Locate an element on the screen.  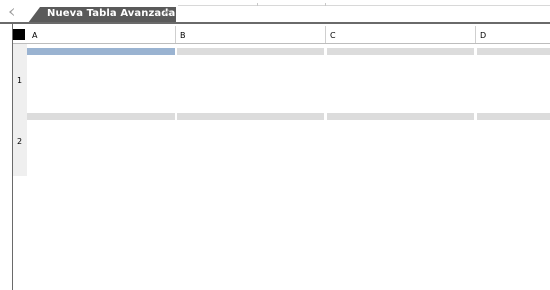
close-icon: ✕ is located at coordinates (166, 14).